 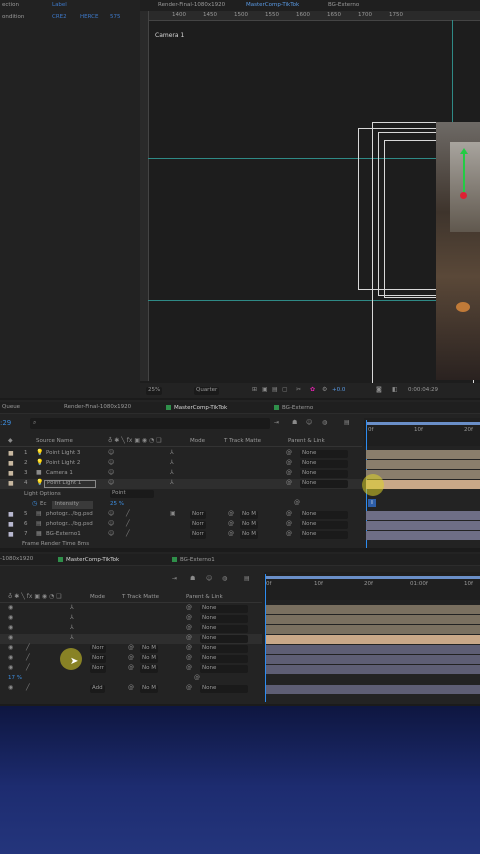 I want to click on tab-bg-externo: BG-Externo1, so click(x=193, y=560).